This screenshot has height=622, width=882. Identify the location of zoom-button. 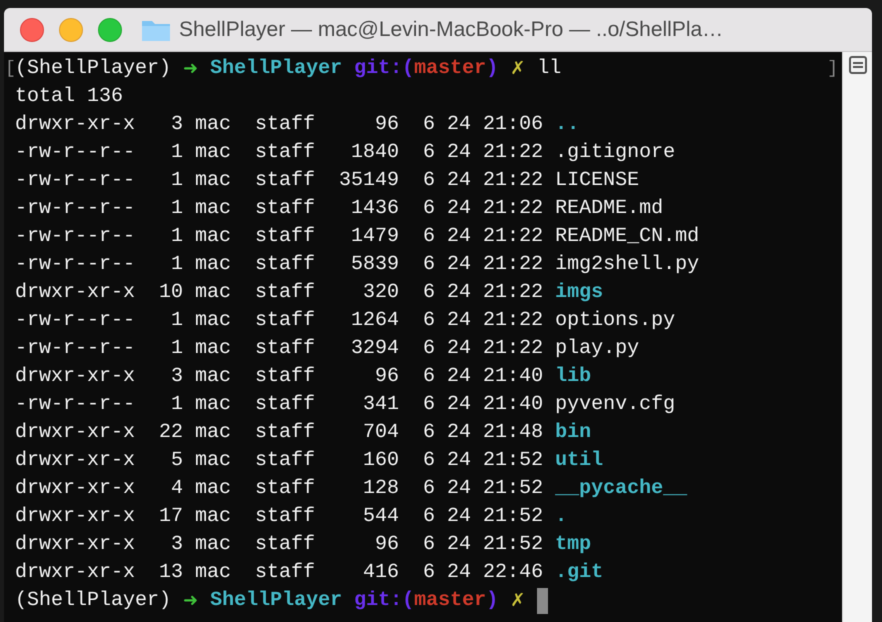
(110, 30).